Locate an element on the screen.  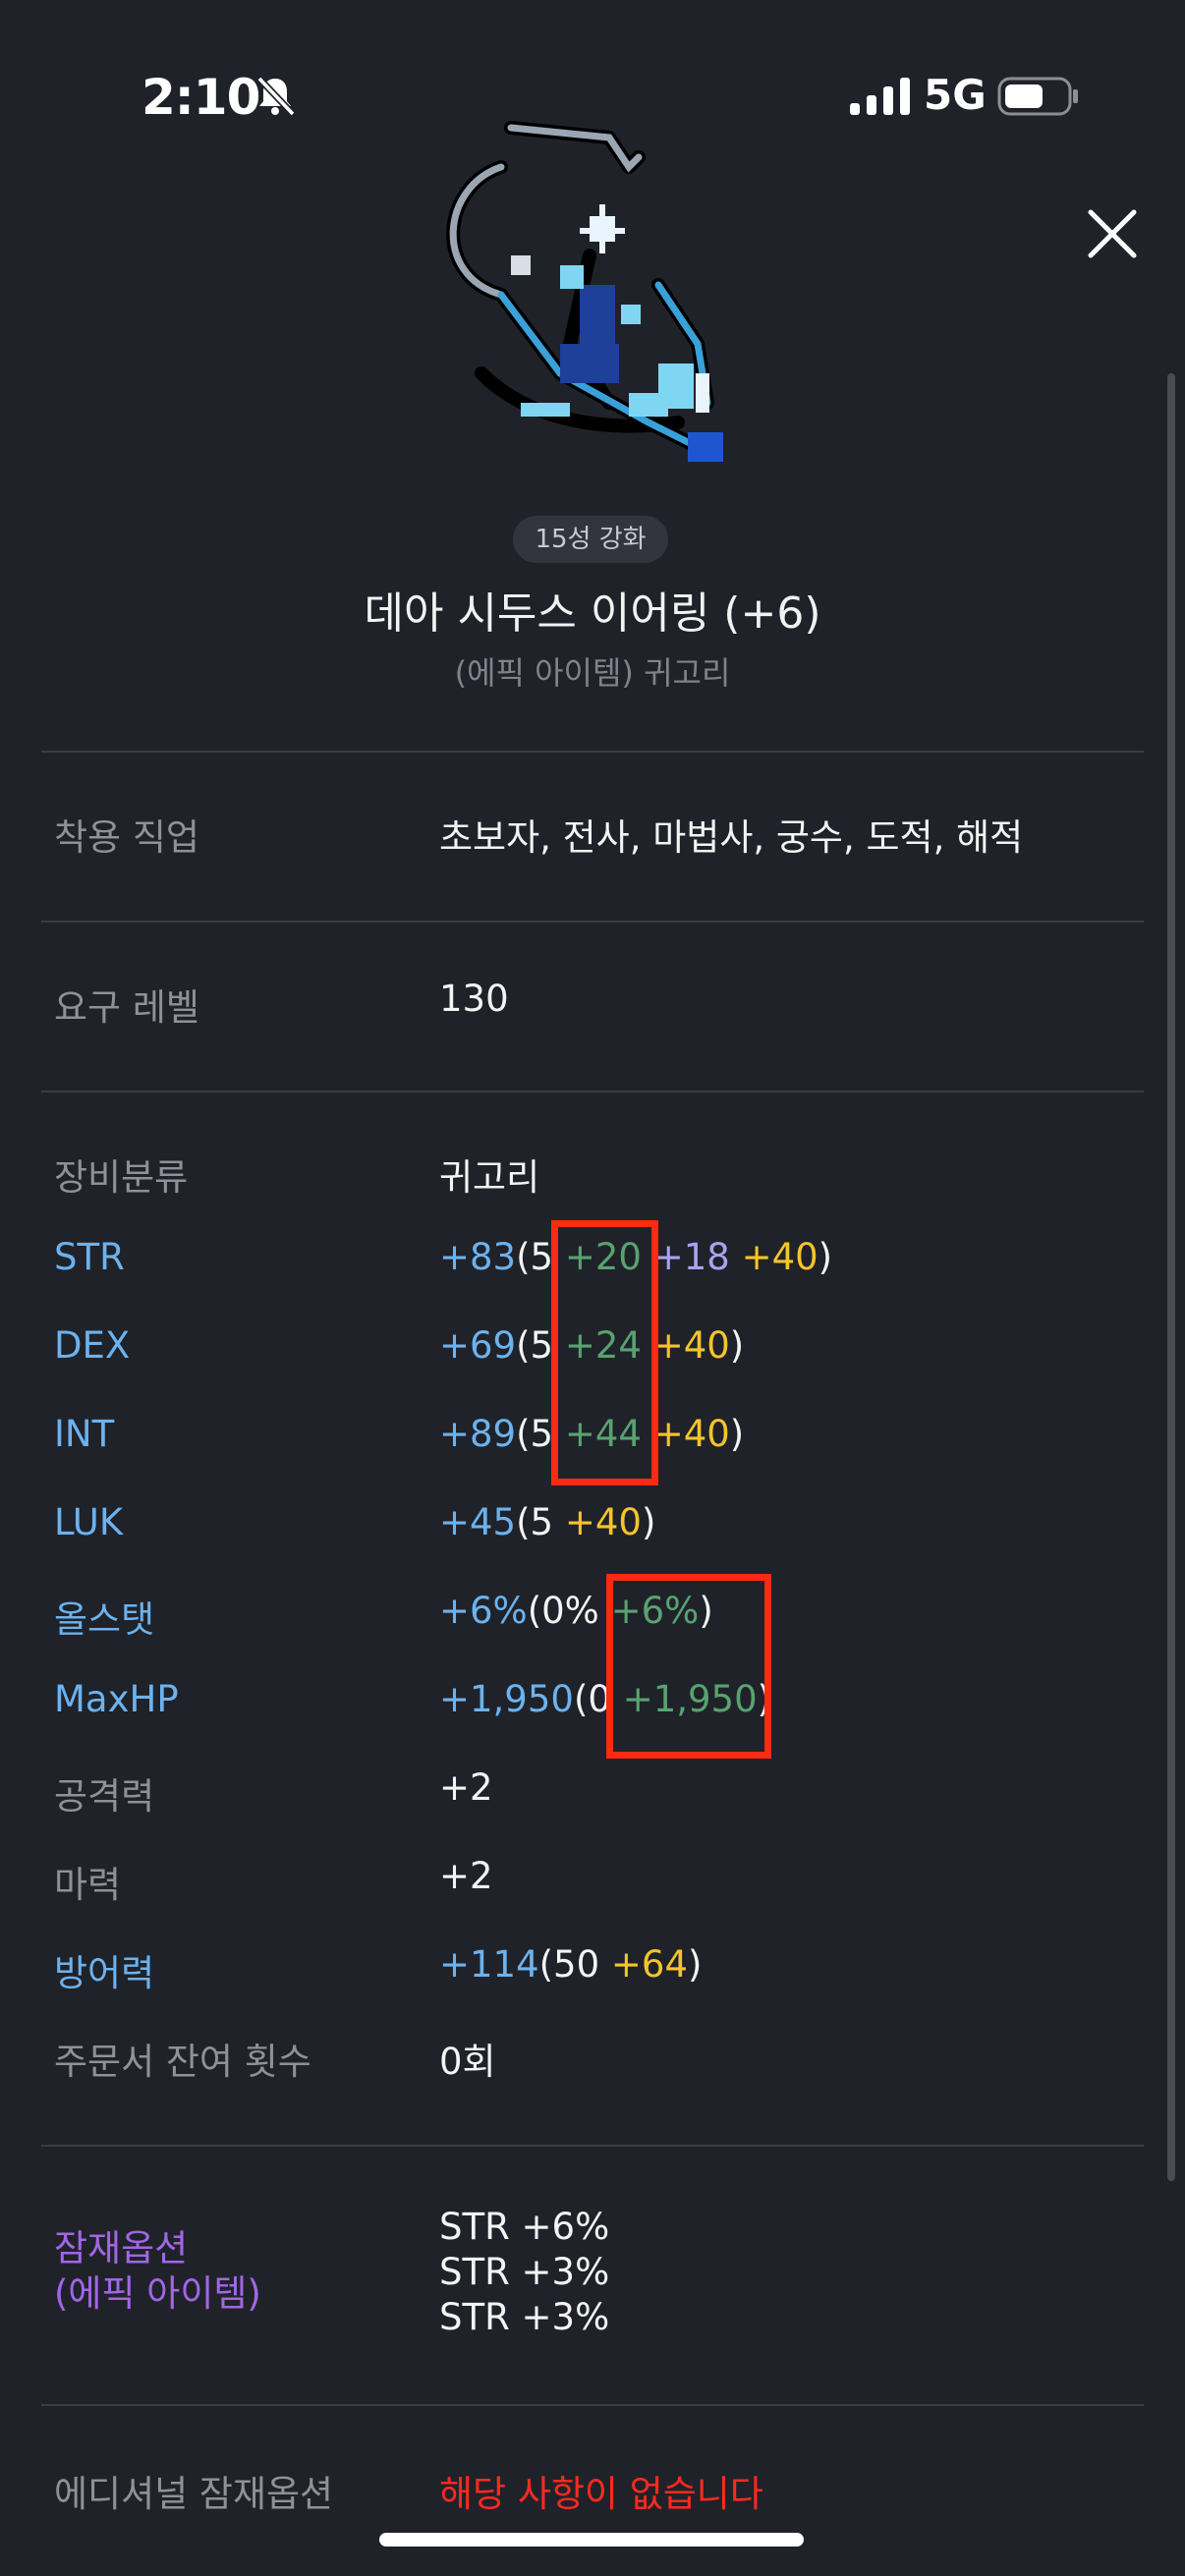
attack-label: 공격력 is located at coordinates (105, 1796).